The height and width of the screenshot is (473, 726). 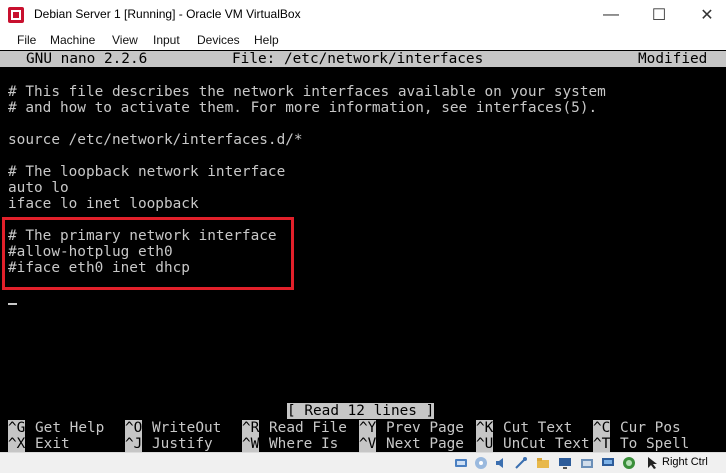 What do you see at coordinates (602, 428) in the screenshot?
I see `shortcut-key-cur-pos: ^C` at bounding box center [602, 428].